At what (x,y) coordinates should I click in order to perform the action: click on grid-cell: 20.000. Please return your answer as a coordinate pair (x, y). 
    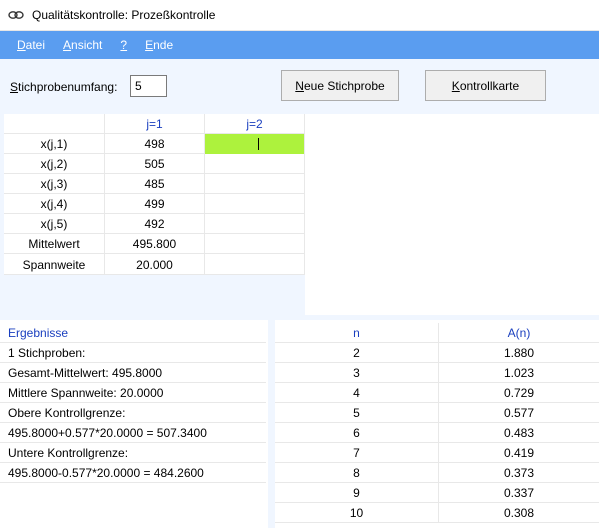
    Looking at the image, I should click on (155, 264).